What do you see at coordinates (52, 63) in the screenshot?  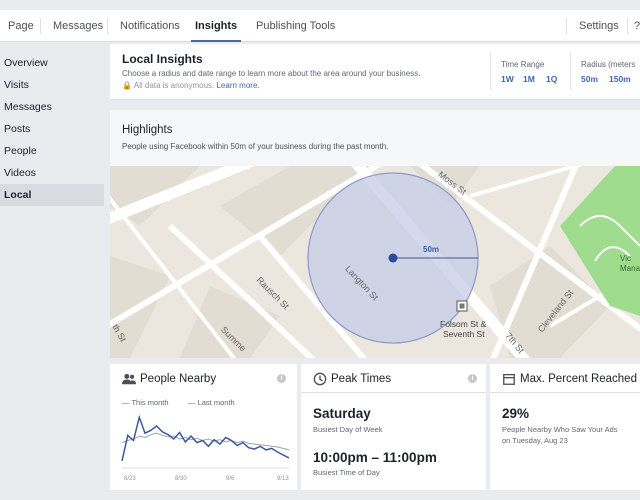 I see `sidebar-item-overview: Overview` at bounding box center [52, 63].